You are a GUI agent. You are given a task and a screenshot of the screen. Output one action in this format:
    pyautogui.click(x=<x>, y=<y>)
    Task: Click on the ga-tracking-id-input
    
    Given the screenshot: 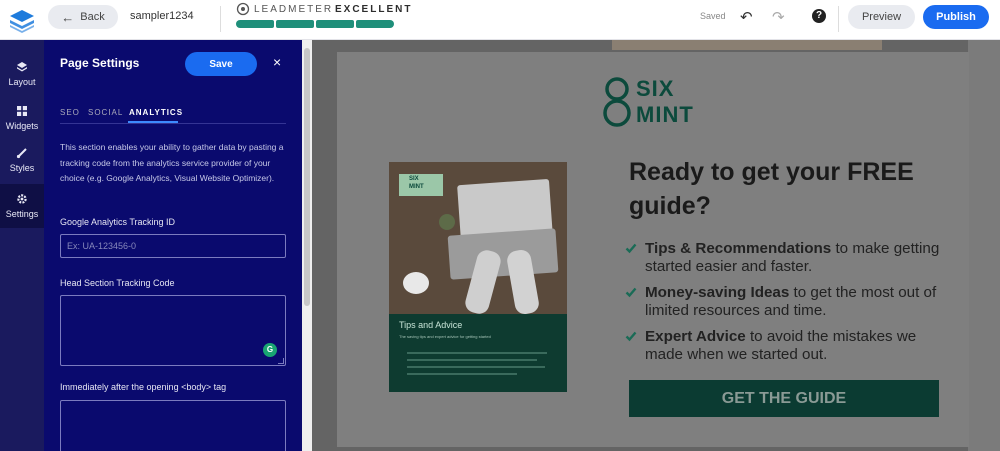 What is the action you would take?
    pyautogui.click(x=173, y=246)
    